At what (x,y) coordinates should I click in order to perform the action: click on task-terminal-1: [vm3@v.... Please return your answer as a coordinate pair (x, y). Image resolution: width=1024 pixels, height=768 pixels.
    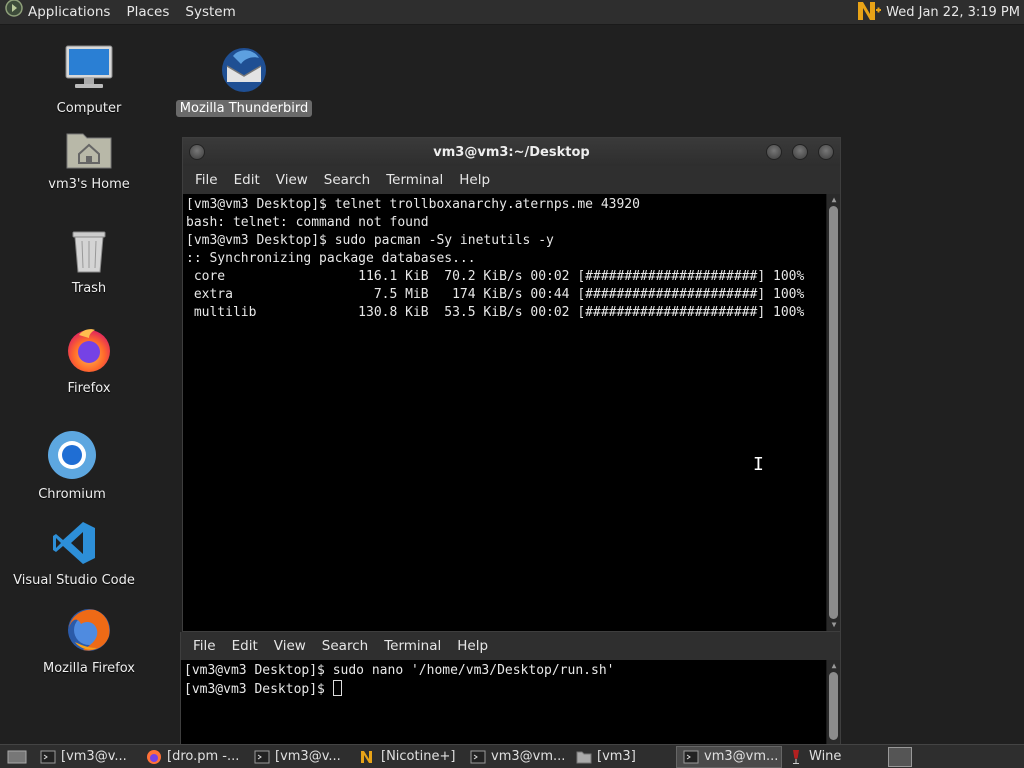
    Looking at the image, I should click on (87, 757).